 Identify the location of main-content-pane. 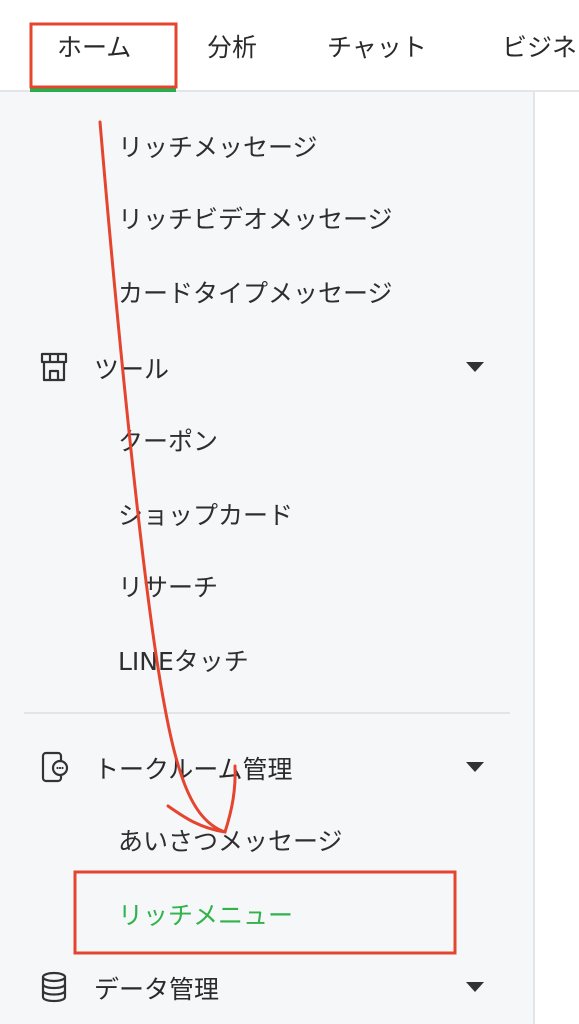
(556, 558).